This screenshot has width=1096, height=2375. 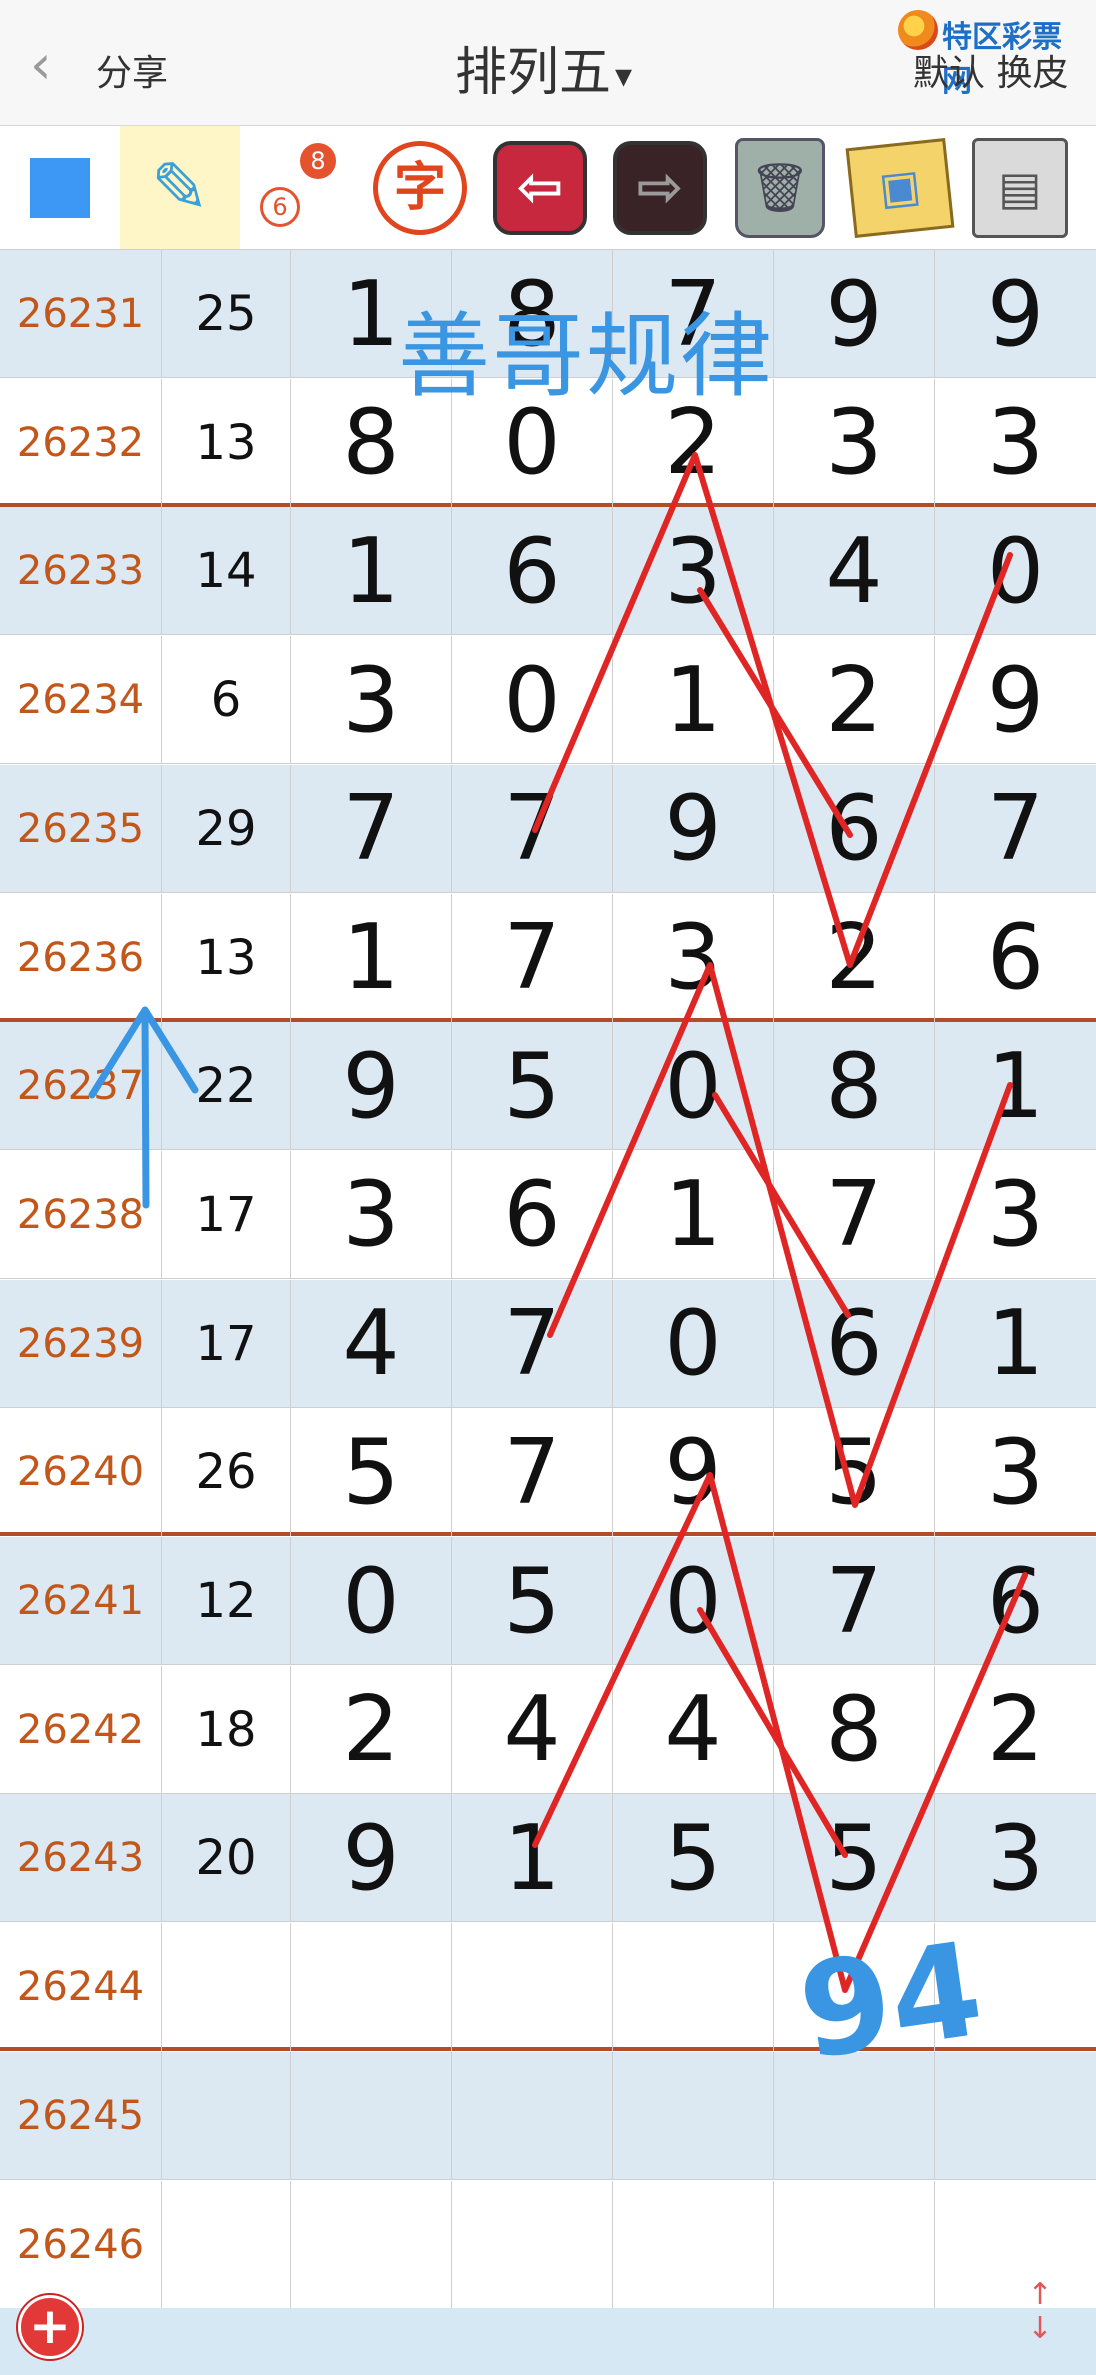 What do you see at coordinates (532, 1987) in the screenshot?
I see `digit-cell-pos2` at bounding box center [532, 1987].